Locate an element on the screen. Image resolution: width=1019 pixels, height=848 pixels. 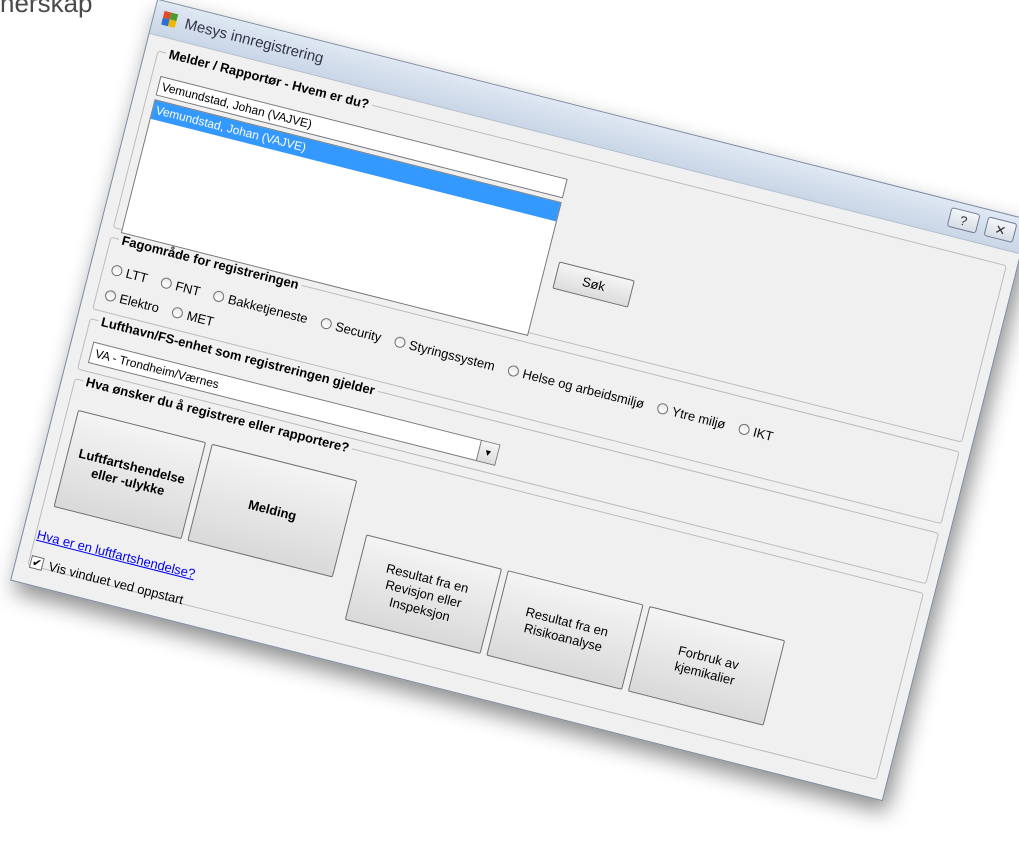
radio-elektro: Elektro is located at coordinates (132, 301).